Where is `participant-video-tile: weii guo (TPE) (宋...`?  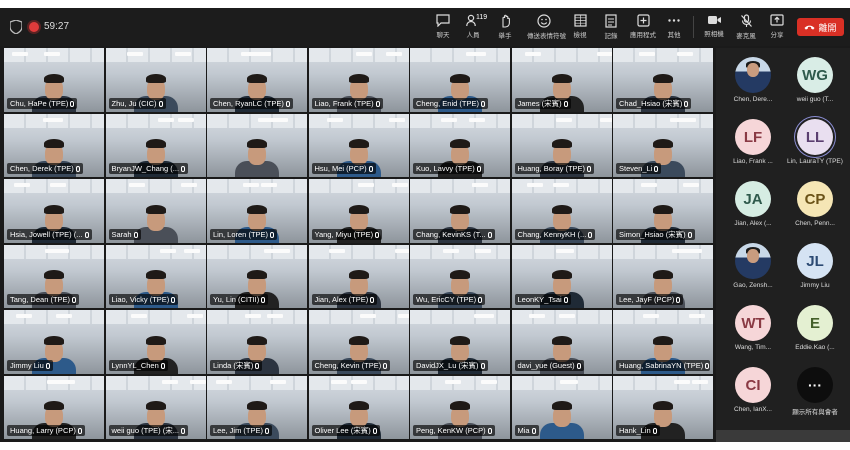 participant-video-tile: weii guo (TPE) (宋... is located at coordinates (155, 407).